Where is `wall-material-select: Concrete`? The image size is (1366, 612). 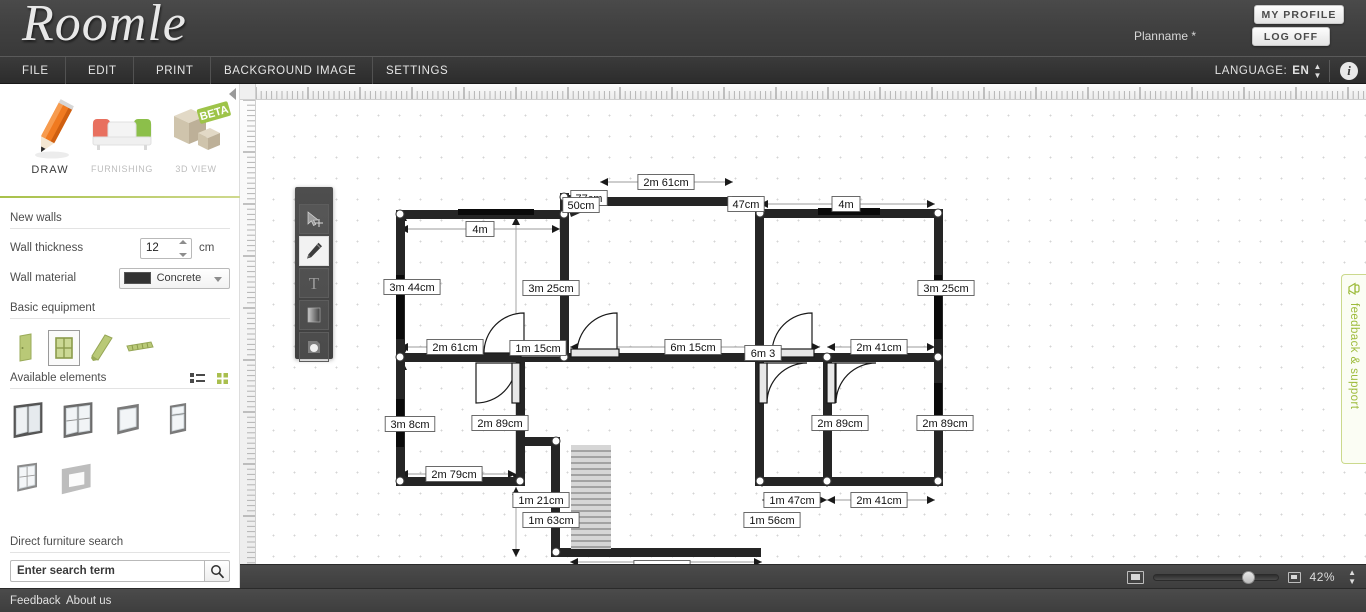 wall-material-select: Concrete is located at coordinates (174, 278).